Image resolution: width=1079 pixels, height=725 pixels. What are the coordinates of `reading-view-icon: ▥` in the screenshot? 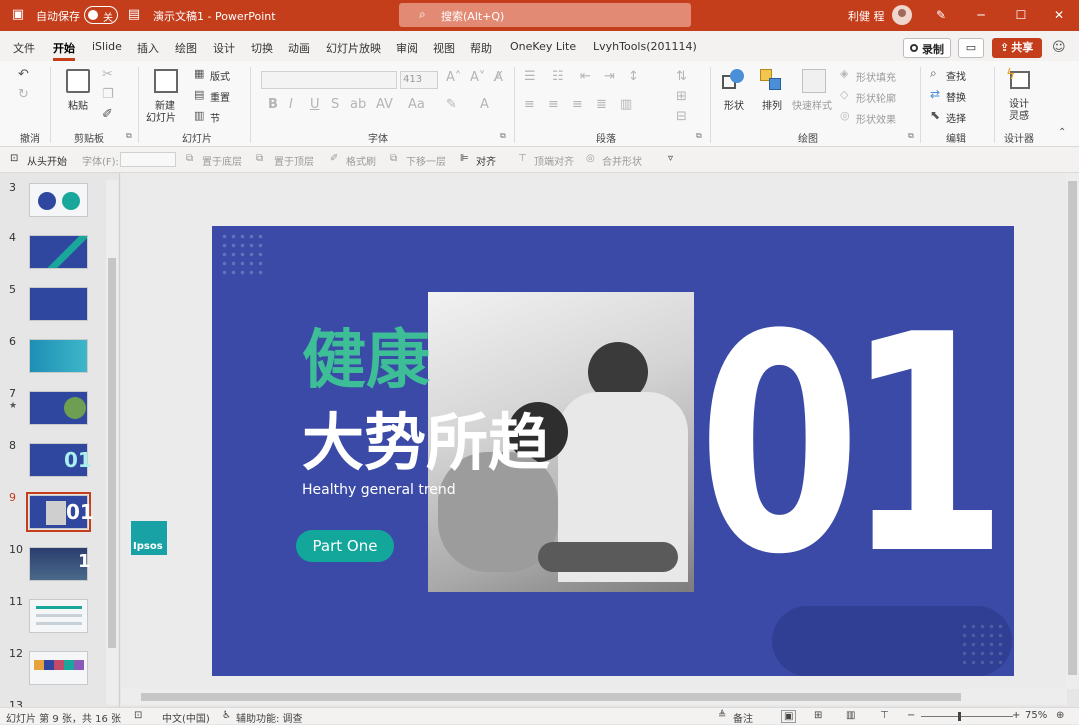 It's located at (850, 715).